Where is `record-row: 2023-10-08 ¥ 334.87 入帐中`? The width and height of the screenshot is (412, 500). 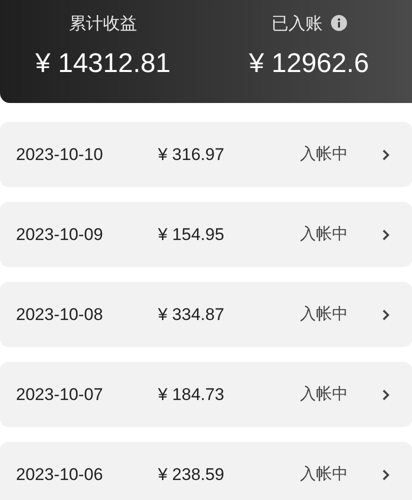 record-row: 2023-10-08 ¥ 334.87 入帐中 is located at coordinates (206, 314).